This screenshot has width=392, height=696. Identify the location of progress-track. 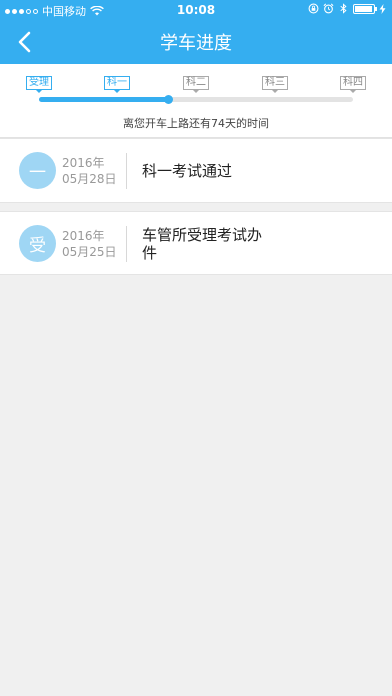
(196, 99).